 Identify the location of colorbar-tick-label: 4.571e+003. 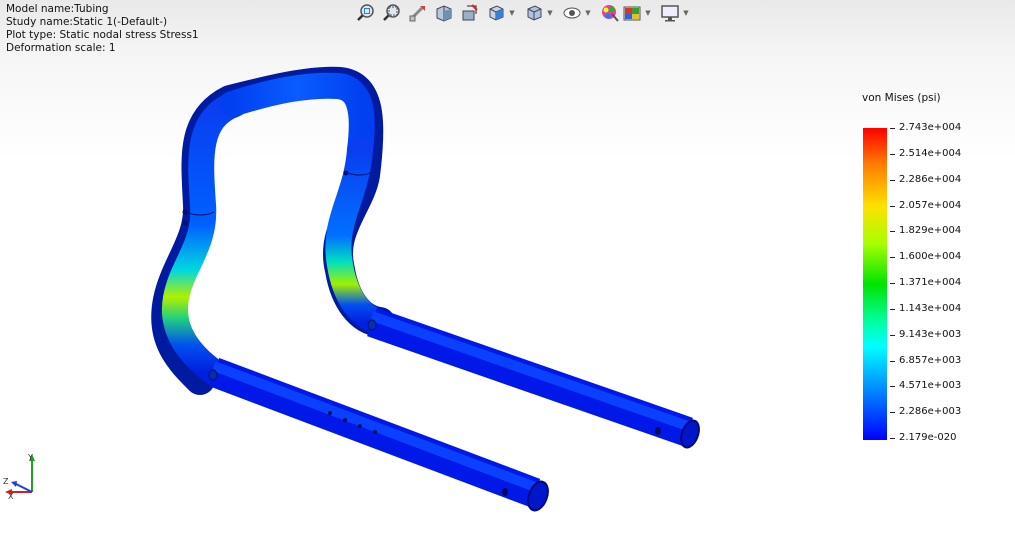
(930, 386).